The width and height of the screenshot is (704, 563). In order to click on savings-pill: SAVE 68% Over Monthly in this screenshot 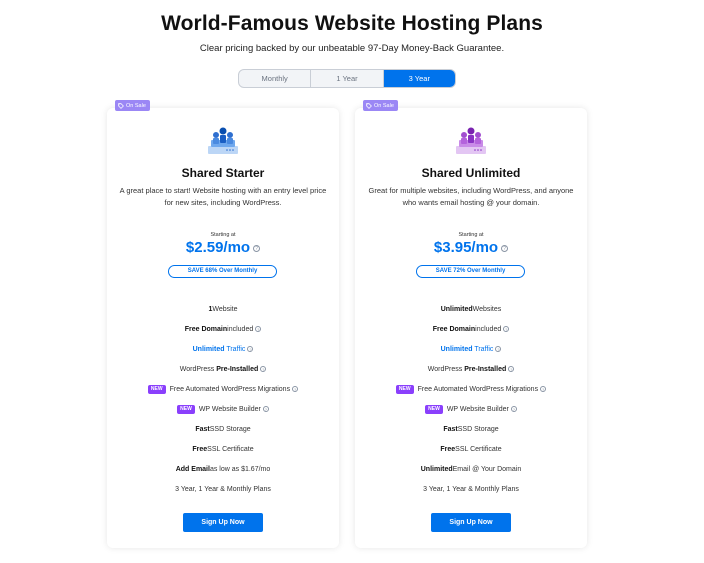, I will do `click(222, 271)`.